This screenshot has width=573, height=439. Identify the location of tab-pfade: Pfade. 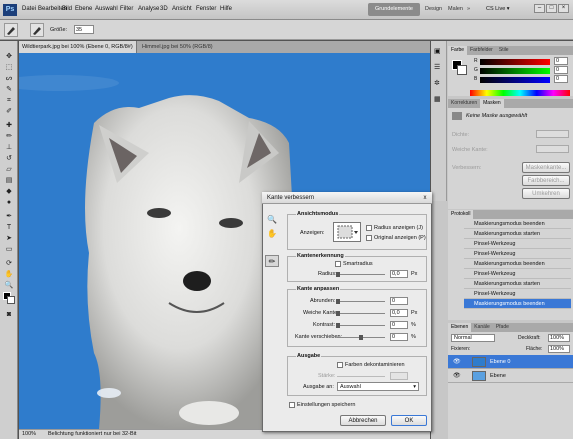
(502, 327).